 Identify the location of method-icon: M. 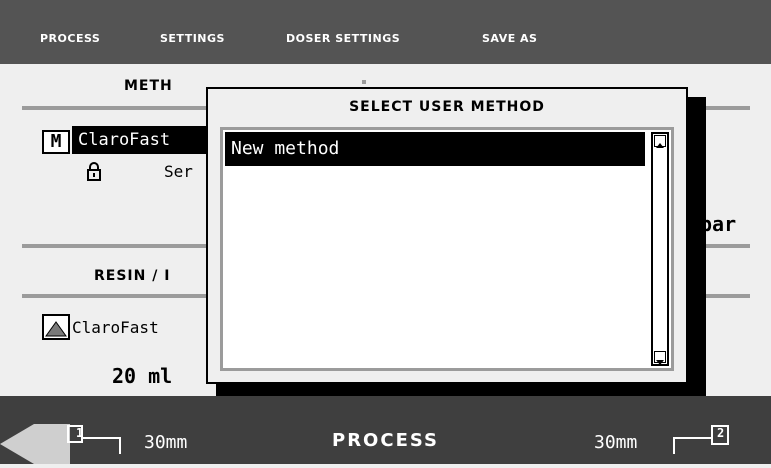
(56, 142).